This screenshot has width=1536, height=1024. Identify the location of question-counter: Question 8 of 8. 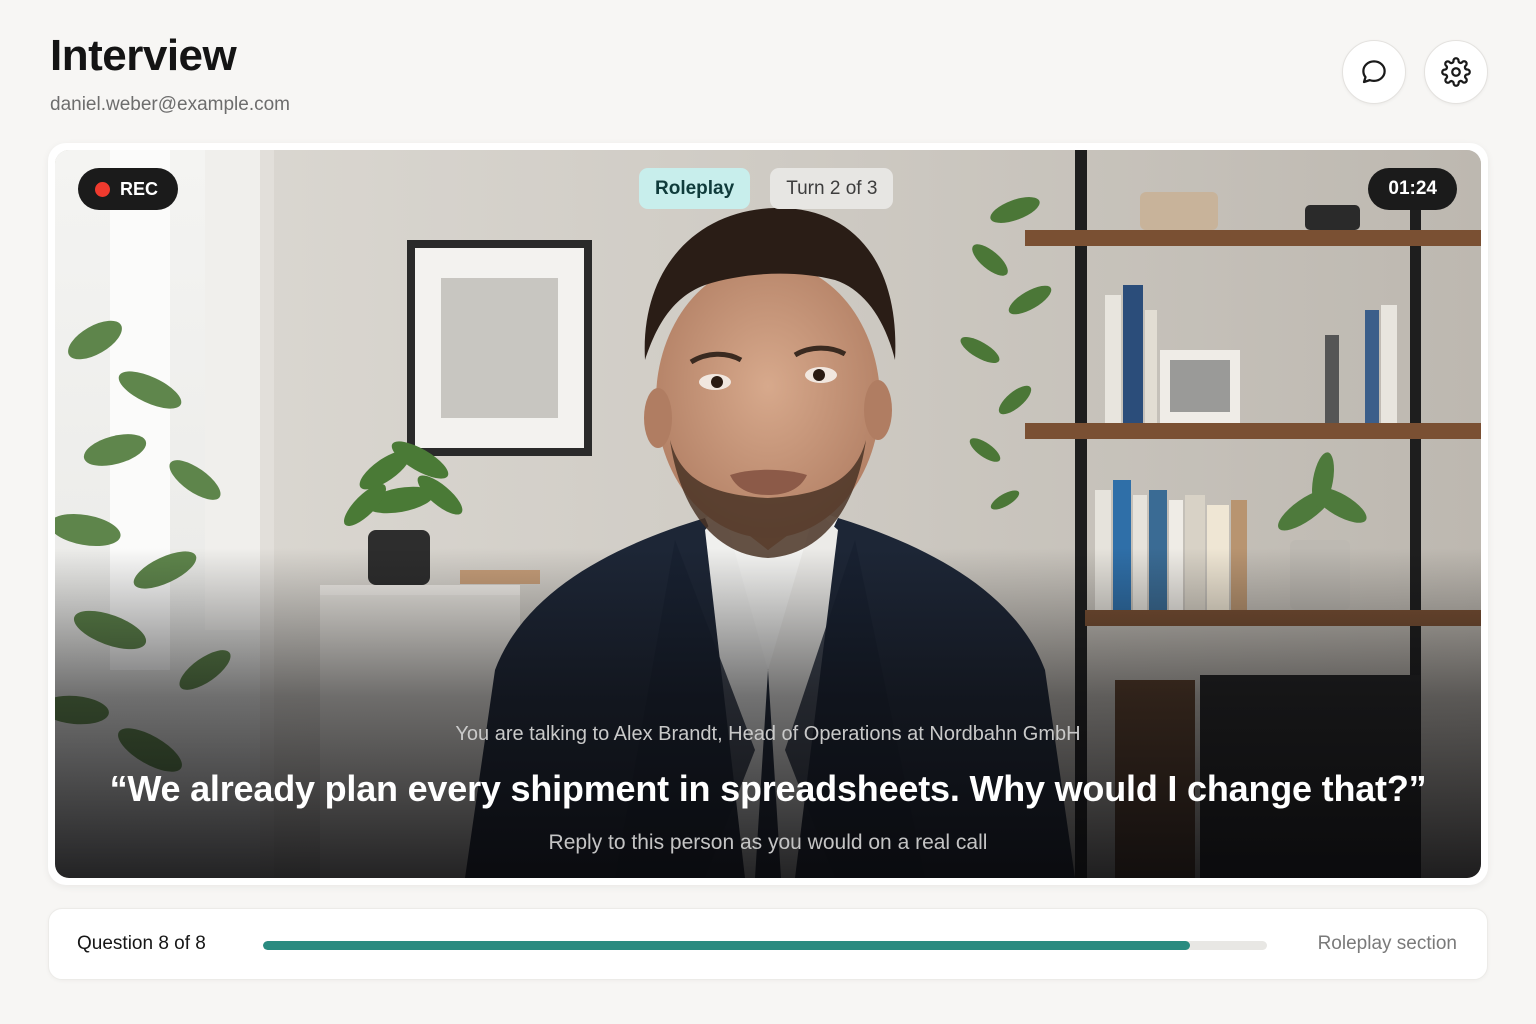
(141, 943).